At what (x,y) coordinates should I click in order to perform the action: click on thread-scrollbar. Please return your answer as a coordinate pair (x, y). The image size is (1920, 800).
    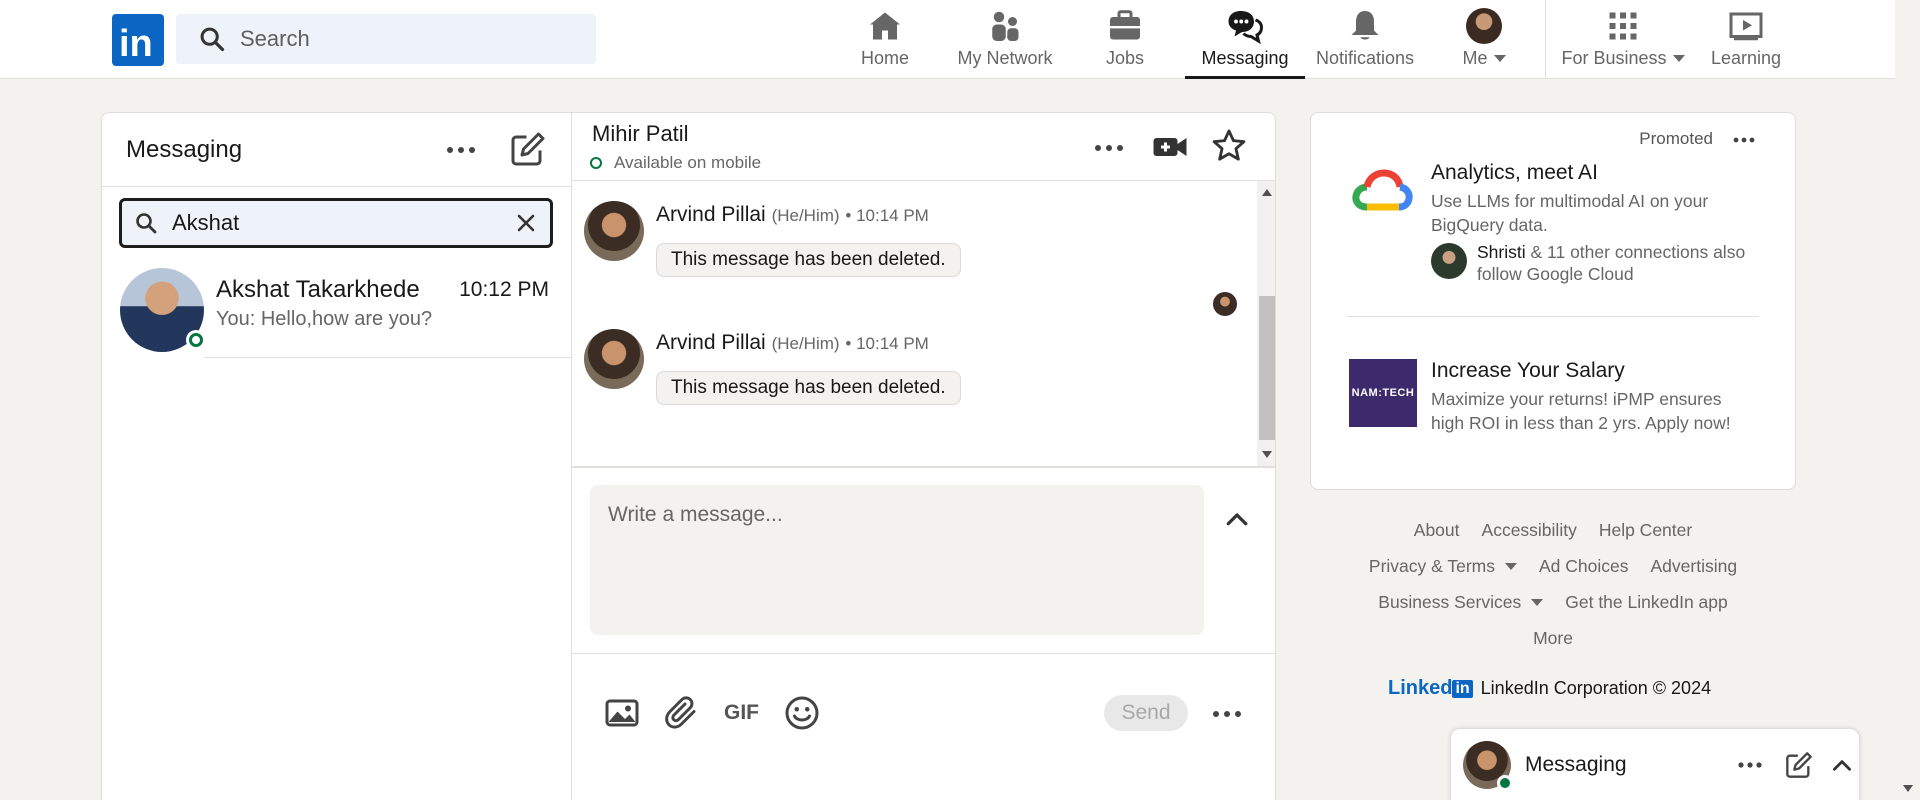
    Looking at the image, I should click on (1266, 323).